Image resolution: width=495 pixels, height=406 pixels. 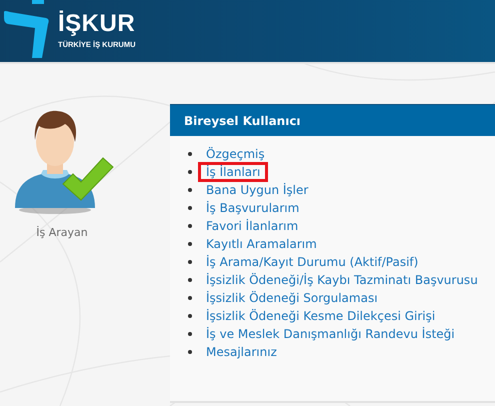 What do you see at coordinates (235, 154) in the screenshot?
I see `menu-link: Özgeçmiş` at bounding box center [235, 154].